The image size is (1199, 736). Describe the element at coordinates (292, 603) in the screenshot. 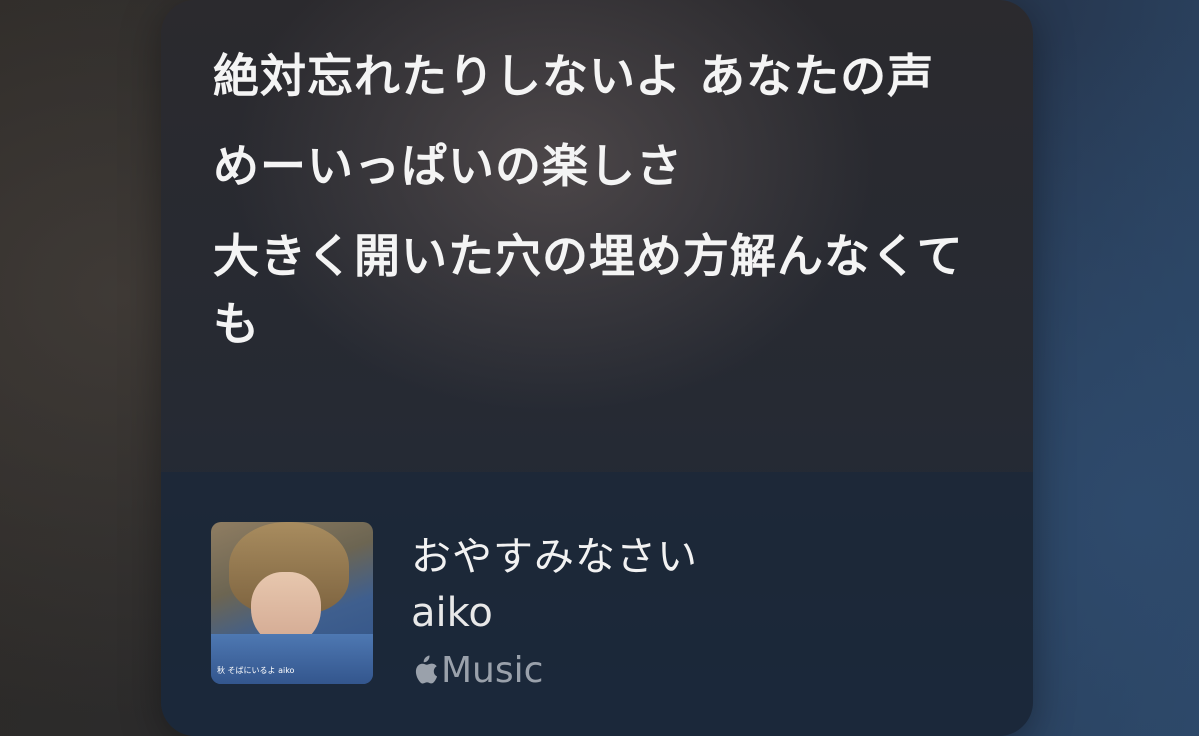

I see `album-artwork: 秋 そばにいるよ aiko` at that location.